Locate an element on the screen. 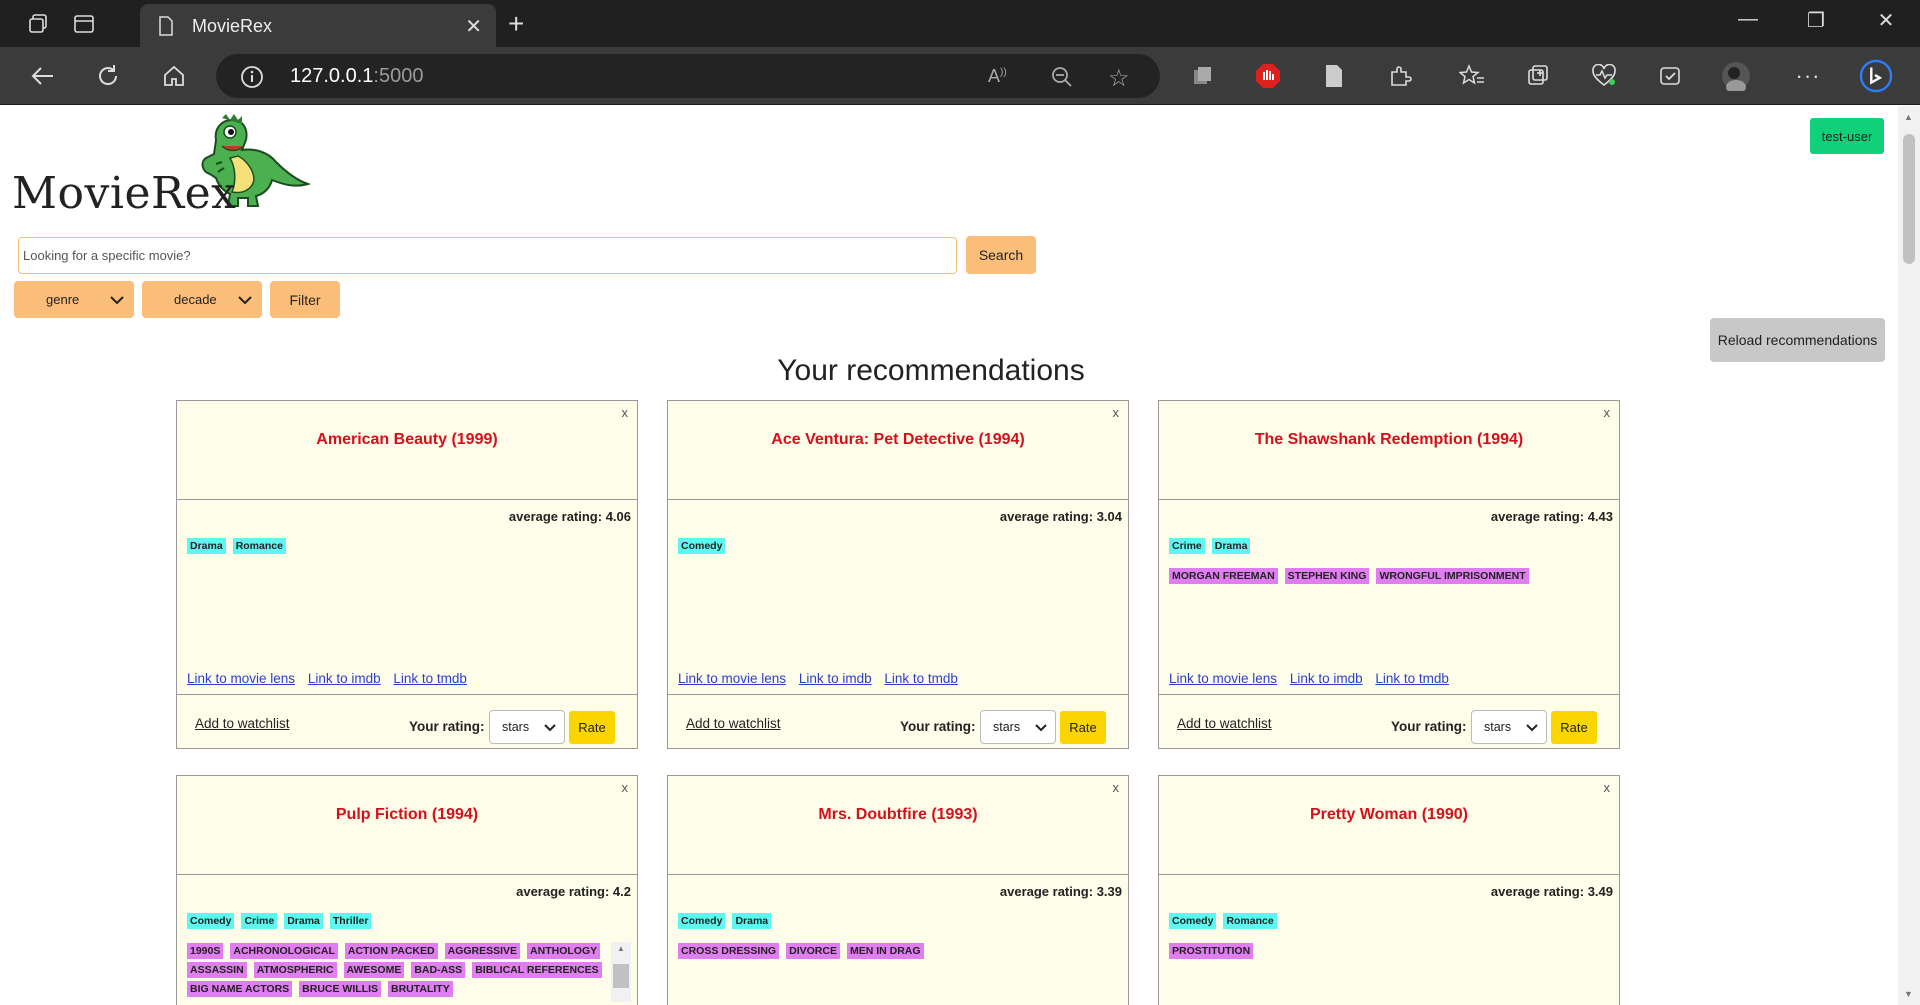 The width and height of the screenshot is (1920, 1005). add-collection-icon is located at coordinates (1538, 76).